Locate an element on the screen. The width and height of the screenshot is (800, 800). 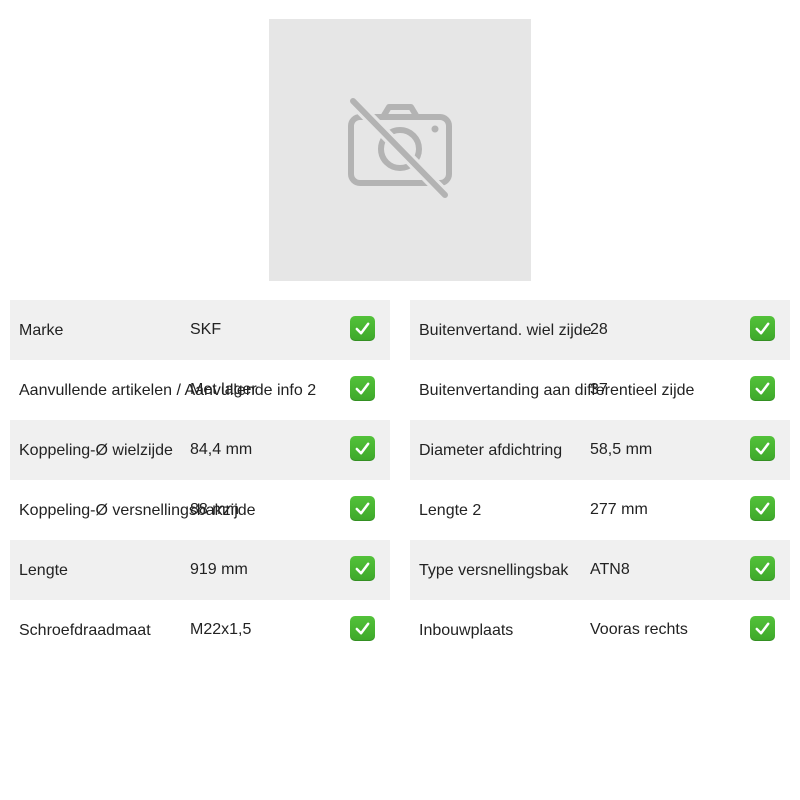
spec-value: 37 is located at coordinates (599, 389).